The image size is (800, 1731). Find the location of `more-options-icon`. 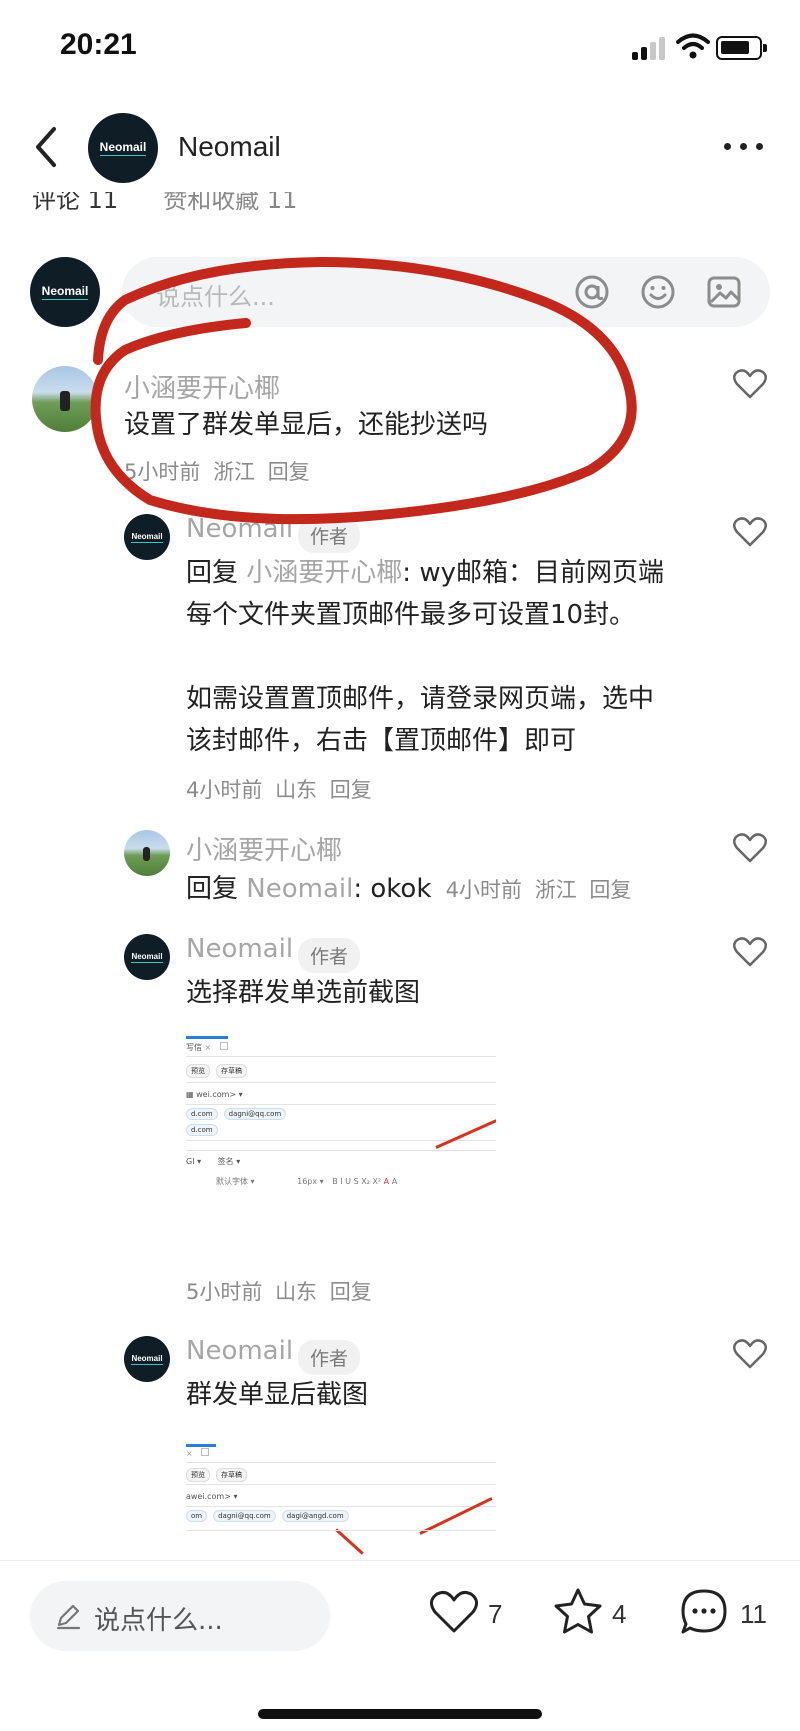

more-options-icon is located at coordinates (744, 148).